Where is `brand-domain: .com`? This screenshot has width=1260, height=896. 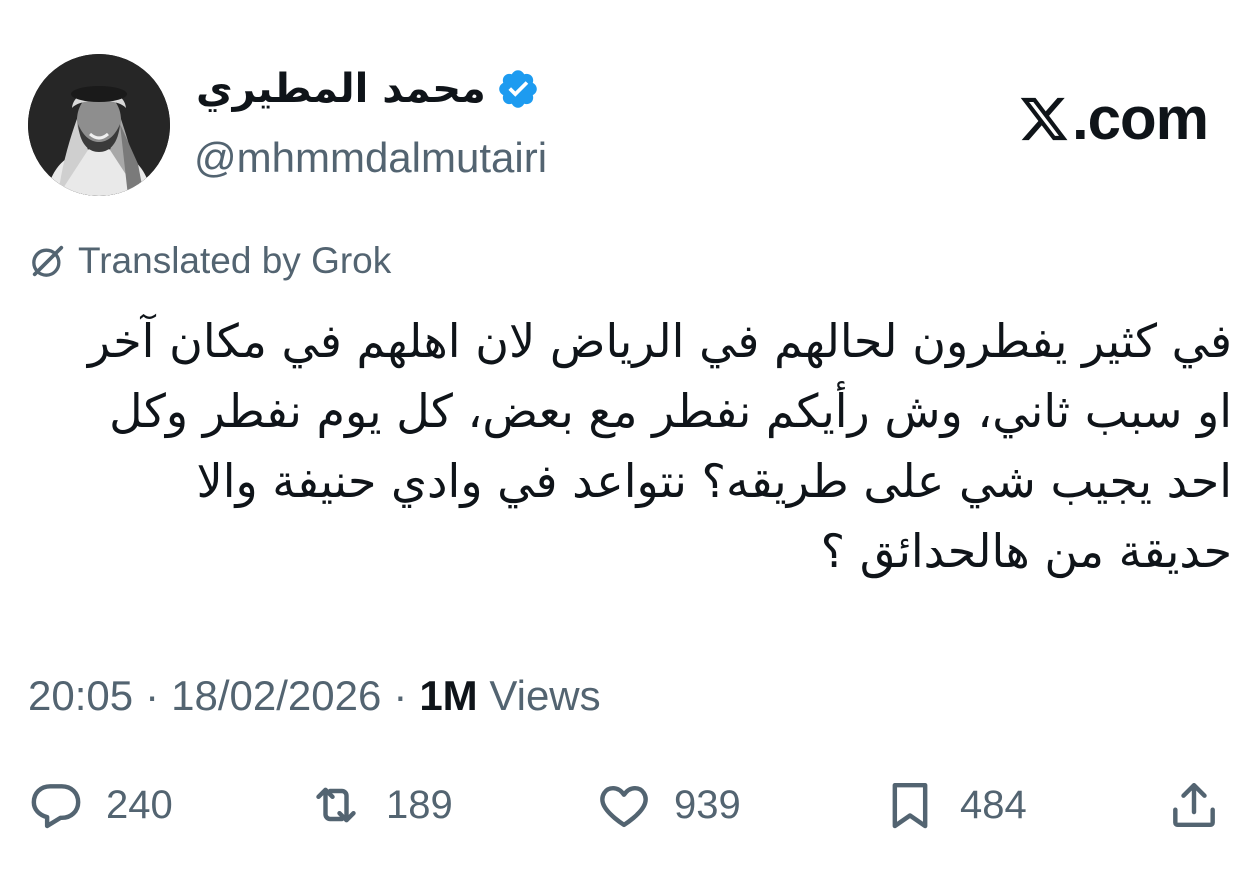
brand-domain: .com is located at coordinates (1140, 118).